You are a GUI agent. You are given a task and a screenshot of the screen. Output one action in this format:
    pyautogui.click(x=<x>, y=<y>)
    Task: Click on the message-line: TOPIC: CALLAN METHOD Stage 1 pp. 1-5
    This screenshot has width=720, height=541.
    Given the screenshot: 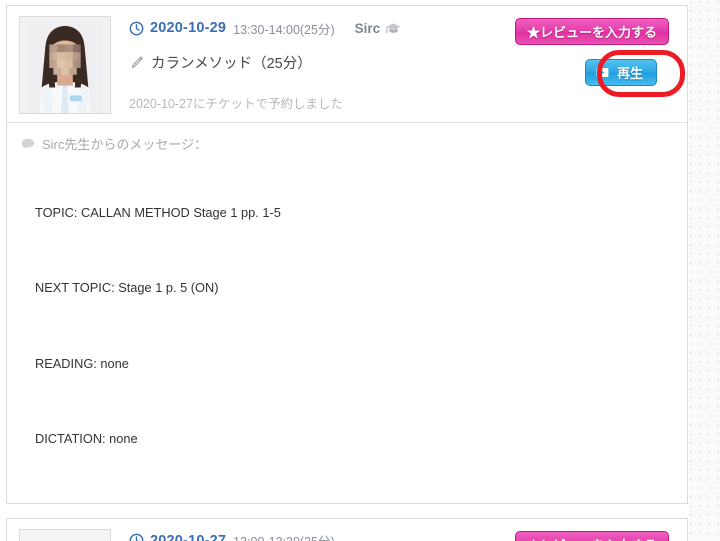 What is the action you would take?
    pyautogui.click(x=158, y=212)
    